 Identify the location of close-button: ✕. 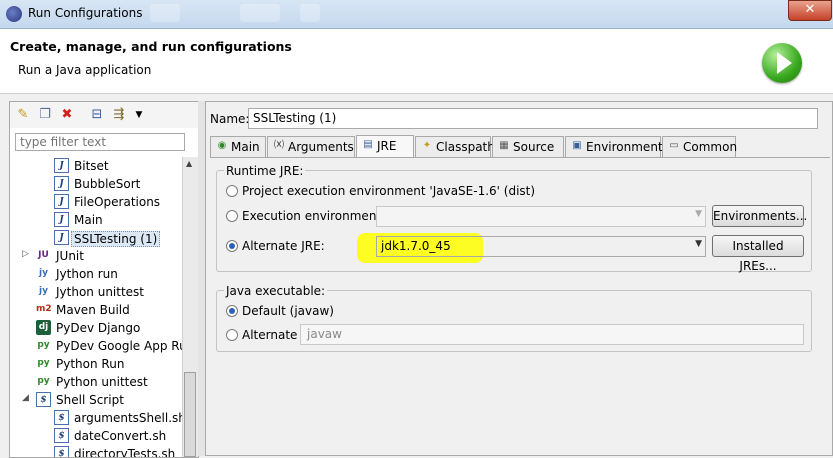
(810, 10).